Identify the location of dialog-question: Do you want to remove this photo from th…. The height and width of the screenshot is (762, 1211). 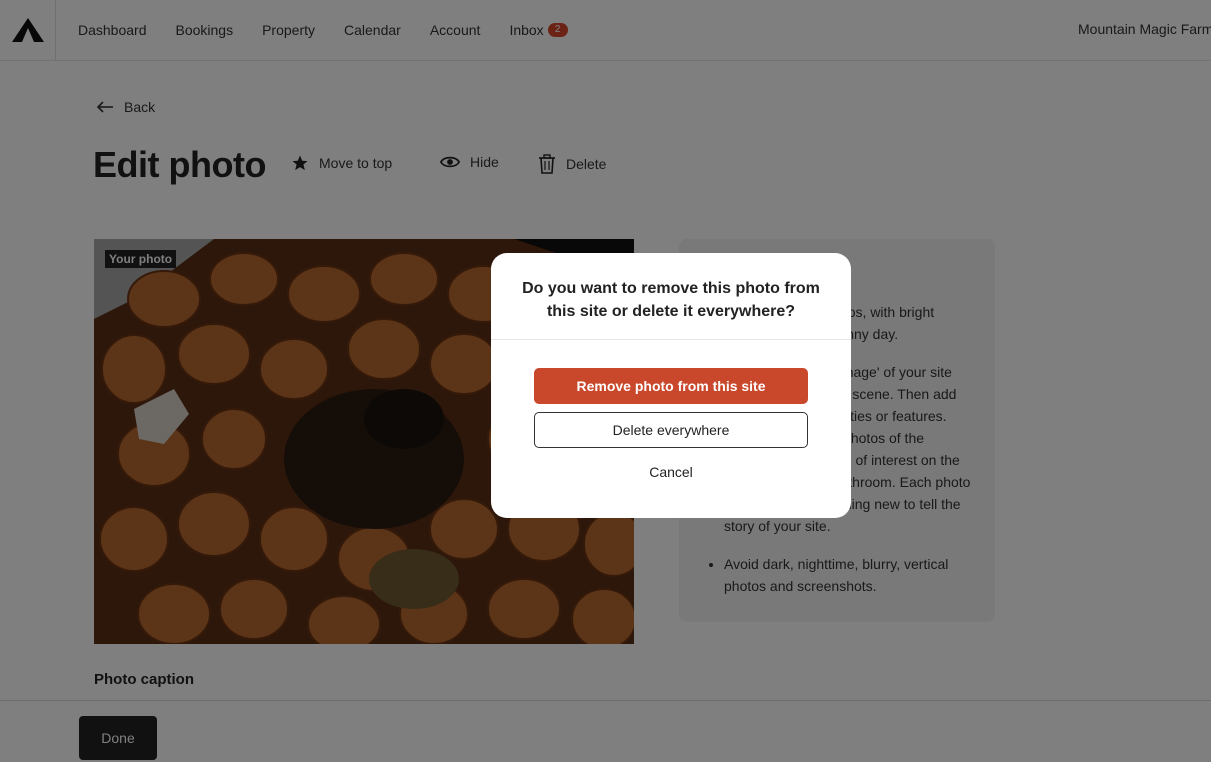
(671, 296).